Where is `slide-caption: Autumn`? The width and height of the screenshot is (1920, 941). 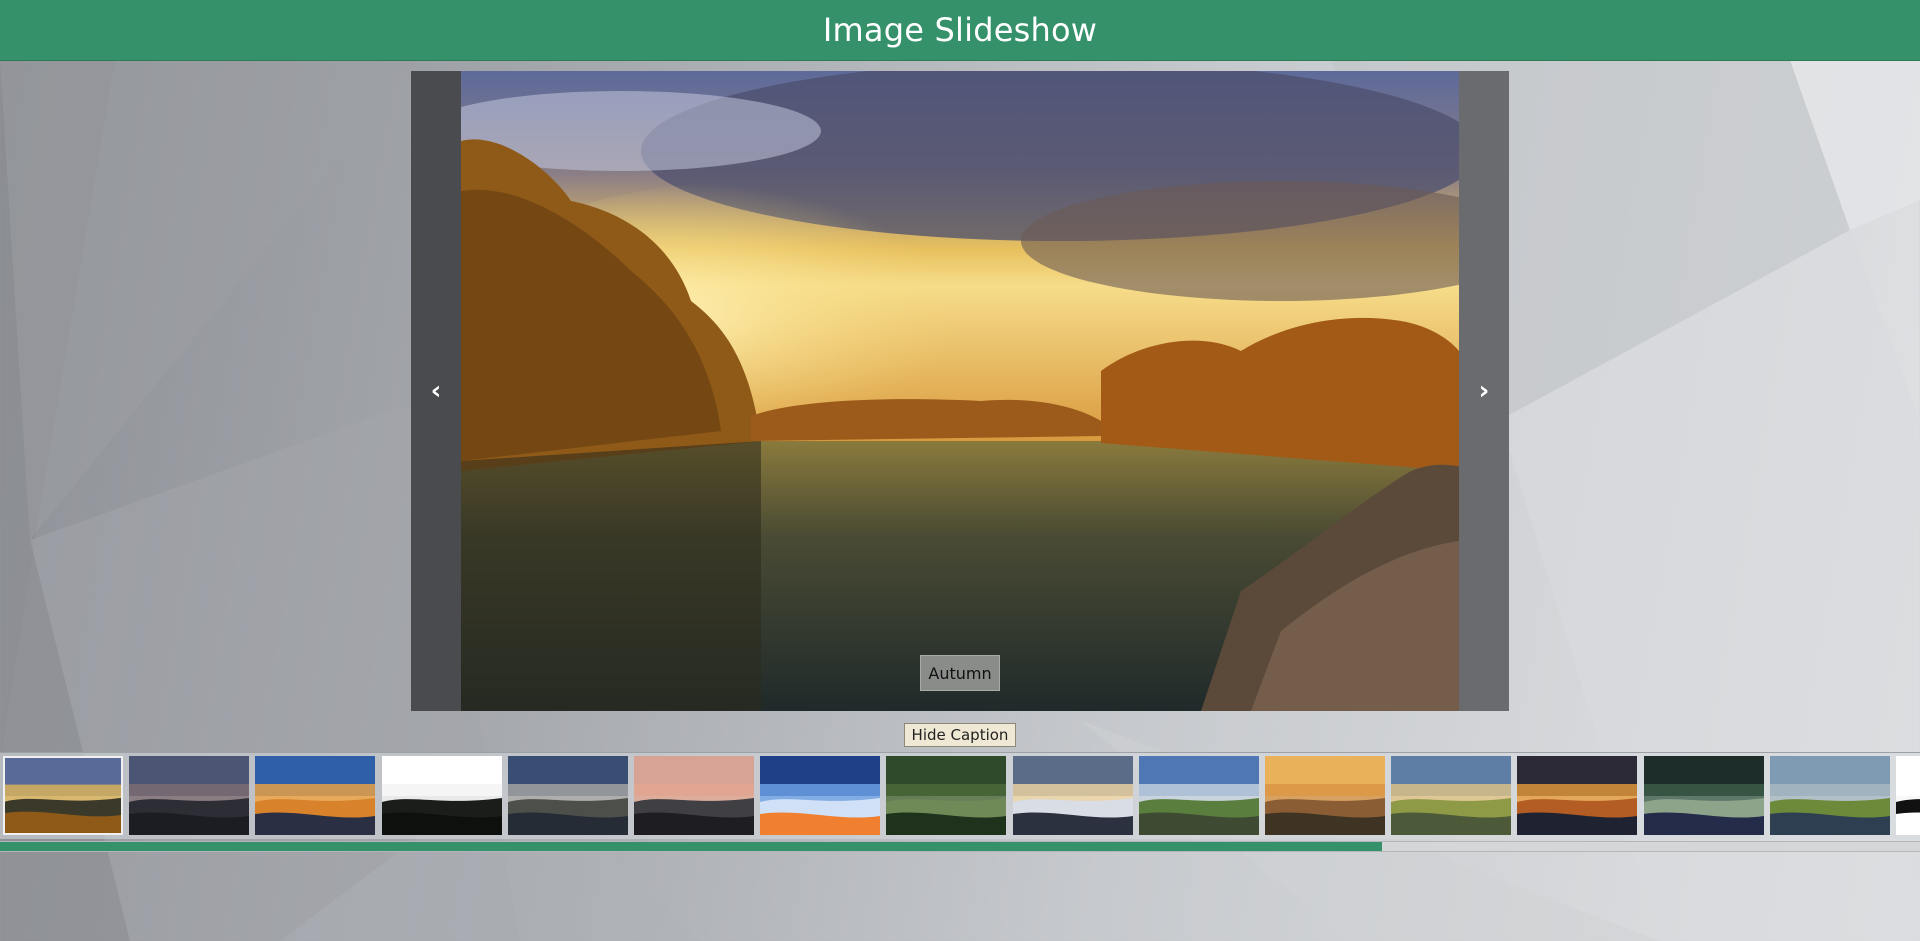 slide-caption: Autumn is located at coordinates (960, 673).